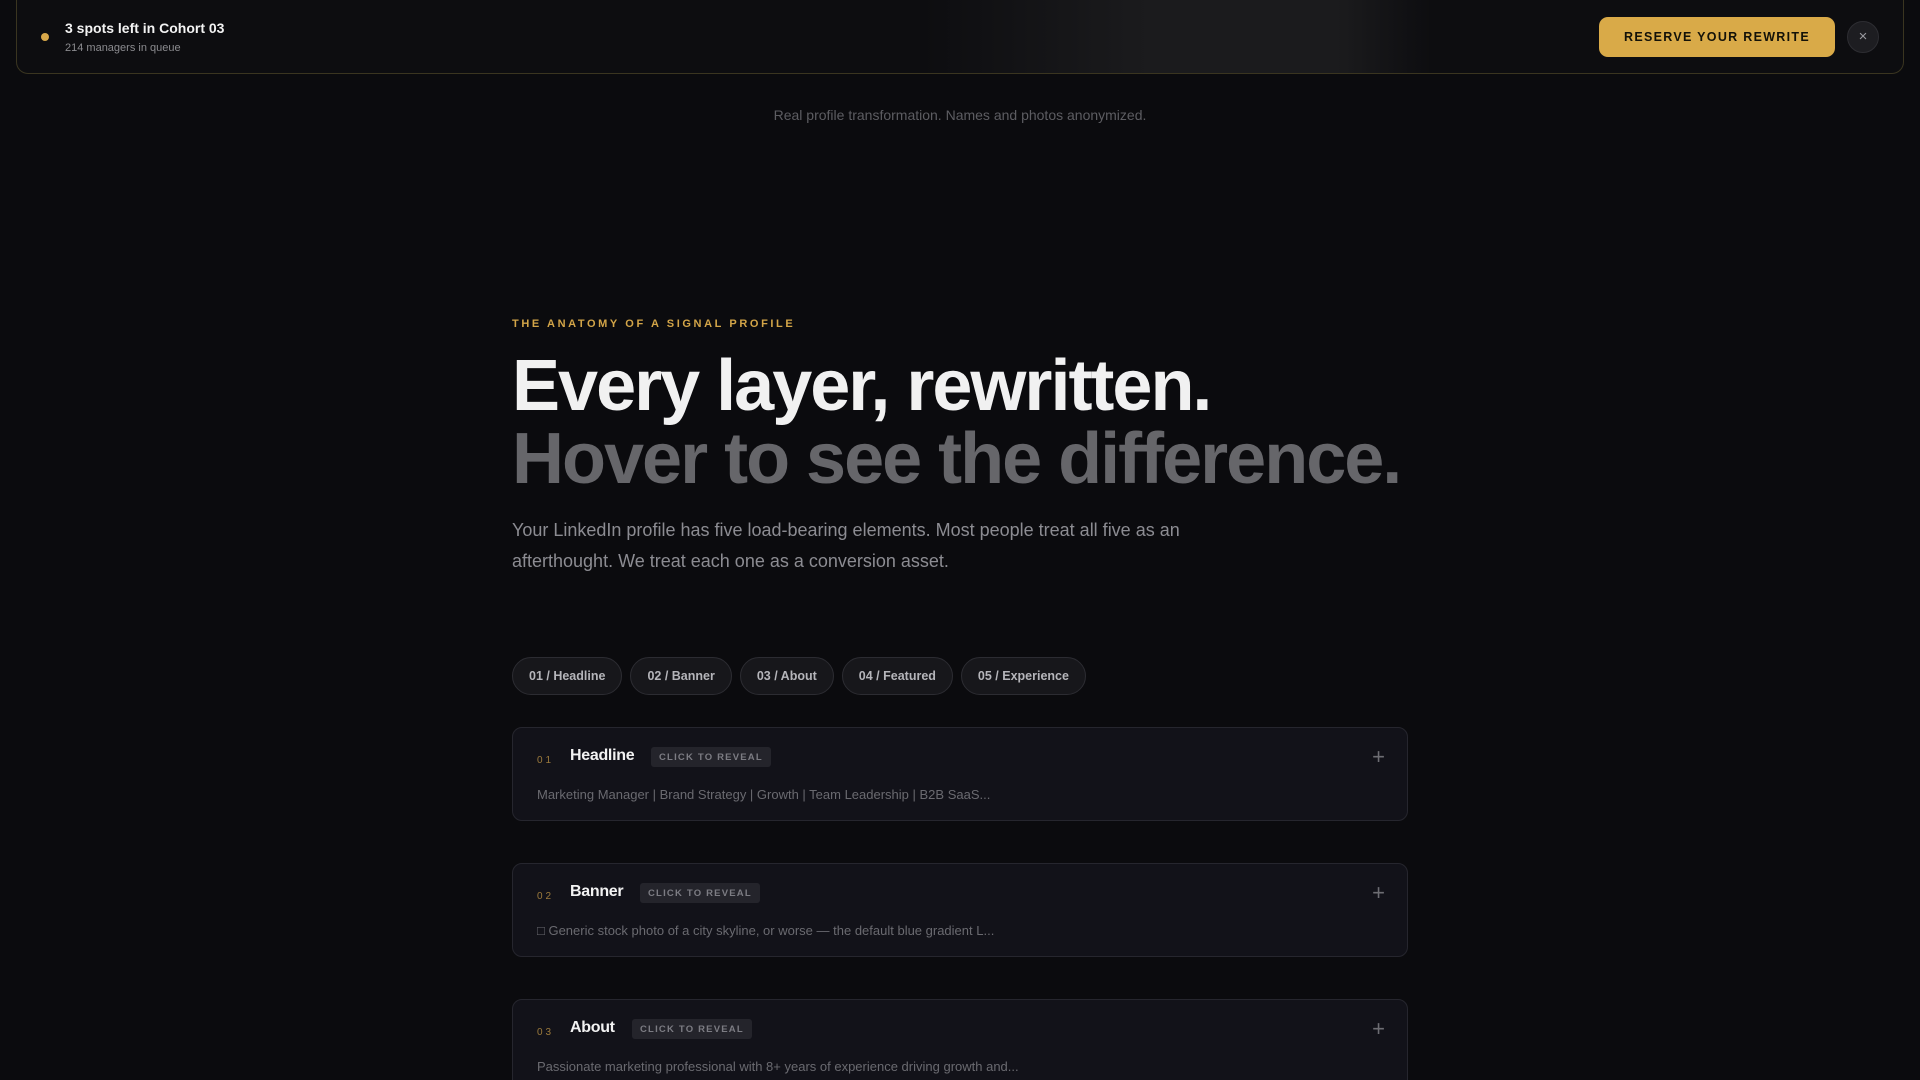  Describe the element at coordinates (123, 47) in the screenshot. I see `notification-subtitle: 214 managers in queue` at that location.